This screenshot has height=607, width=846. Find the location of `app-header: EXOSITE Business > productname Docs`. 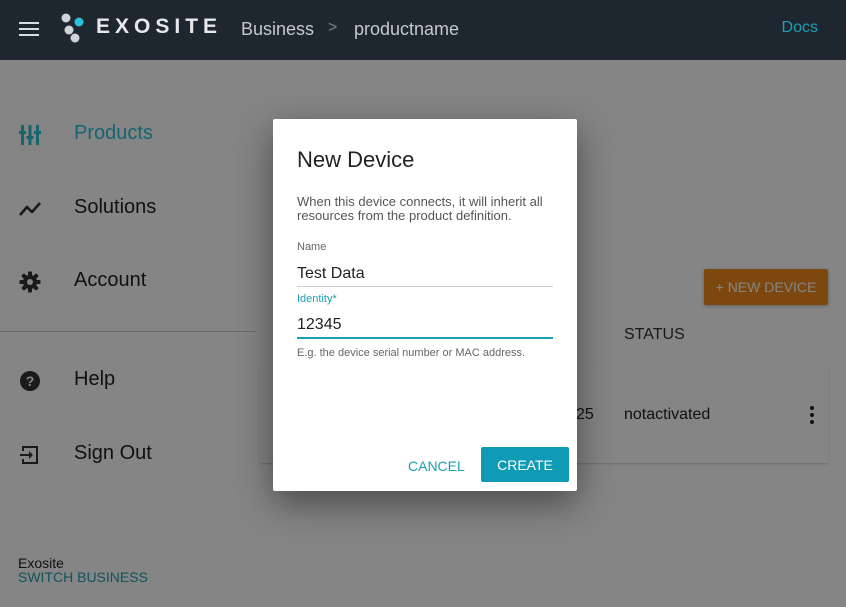

app-header: EXOSITE Business > productname Docs is located at coordinates (423, 30).